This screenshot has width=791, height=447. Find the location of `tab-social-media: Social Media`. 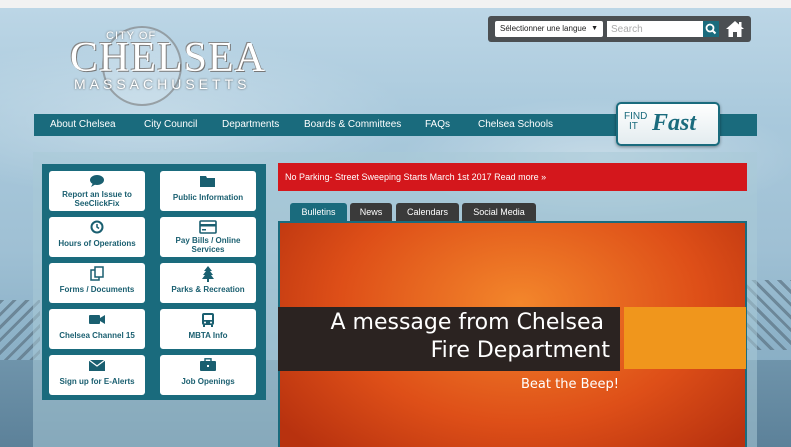

tab-social-media: Social Media is located at coordinates (499, 212).